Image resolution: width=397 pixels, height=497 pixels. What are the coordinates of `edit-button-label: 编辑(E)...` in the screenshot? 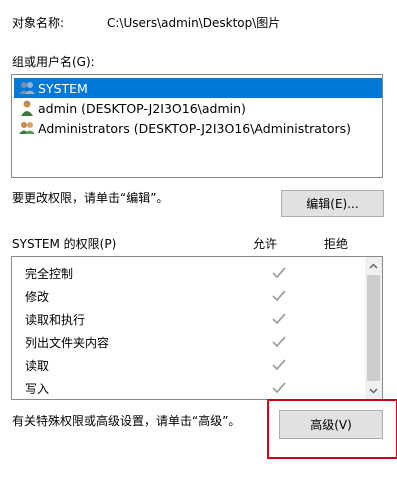 It's located at (332, 204).